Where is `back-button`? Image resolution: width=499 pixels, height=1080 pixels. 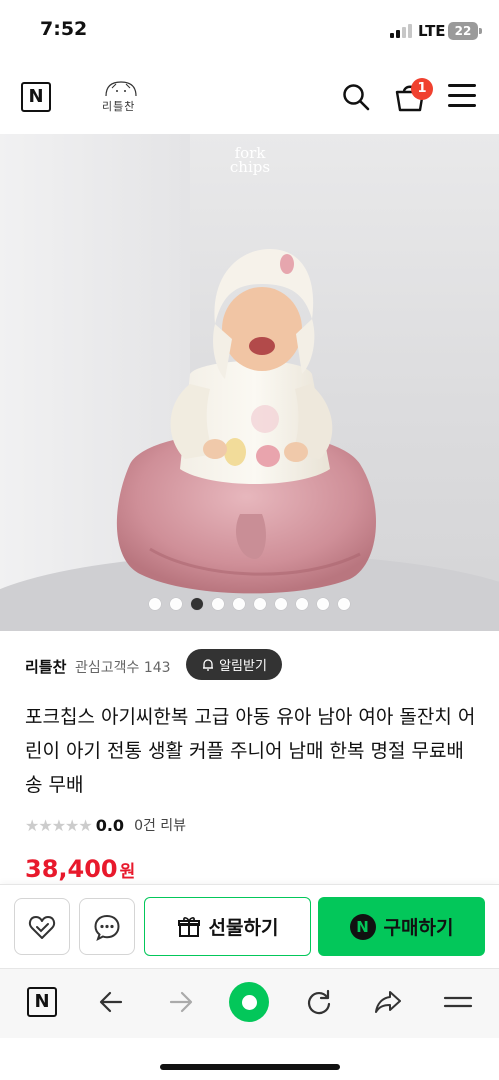
back-button is located at coordinates (111, 1002).